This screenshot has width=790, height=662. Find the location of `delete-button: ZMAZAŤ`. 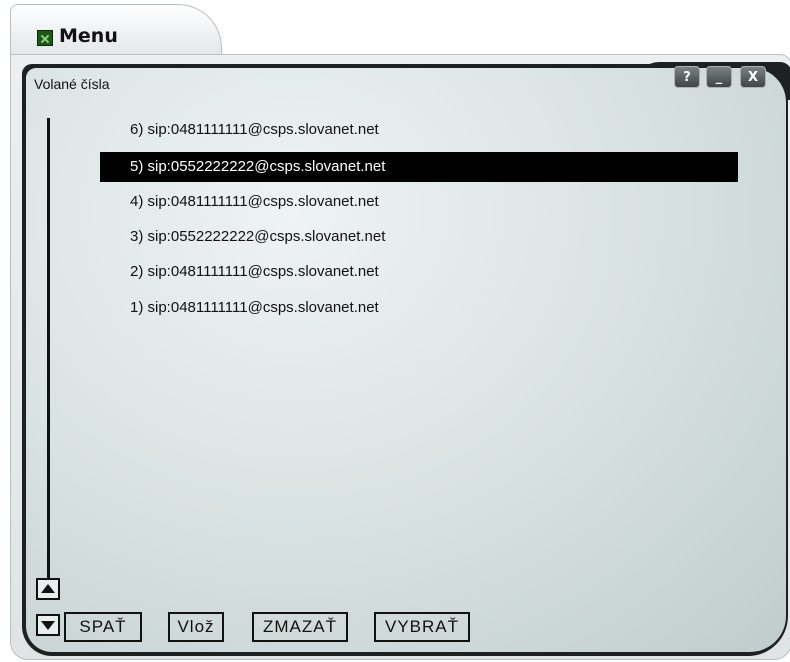

delete-button: ZMAZAŤ is located at coordinates (300, 627).